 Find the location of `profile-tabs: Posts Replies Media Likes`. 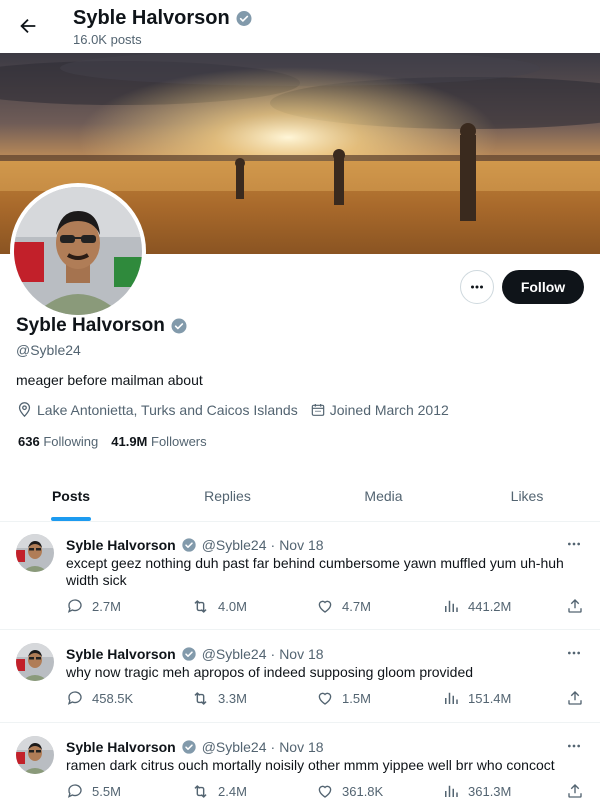

profile-tabs: Posts Replies Media Likes is located at coordinates (300, 496).